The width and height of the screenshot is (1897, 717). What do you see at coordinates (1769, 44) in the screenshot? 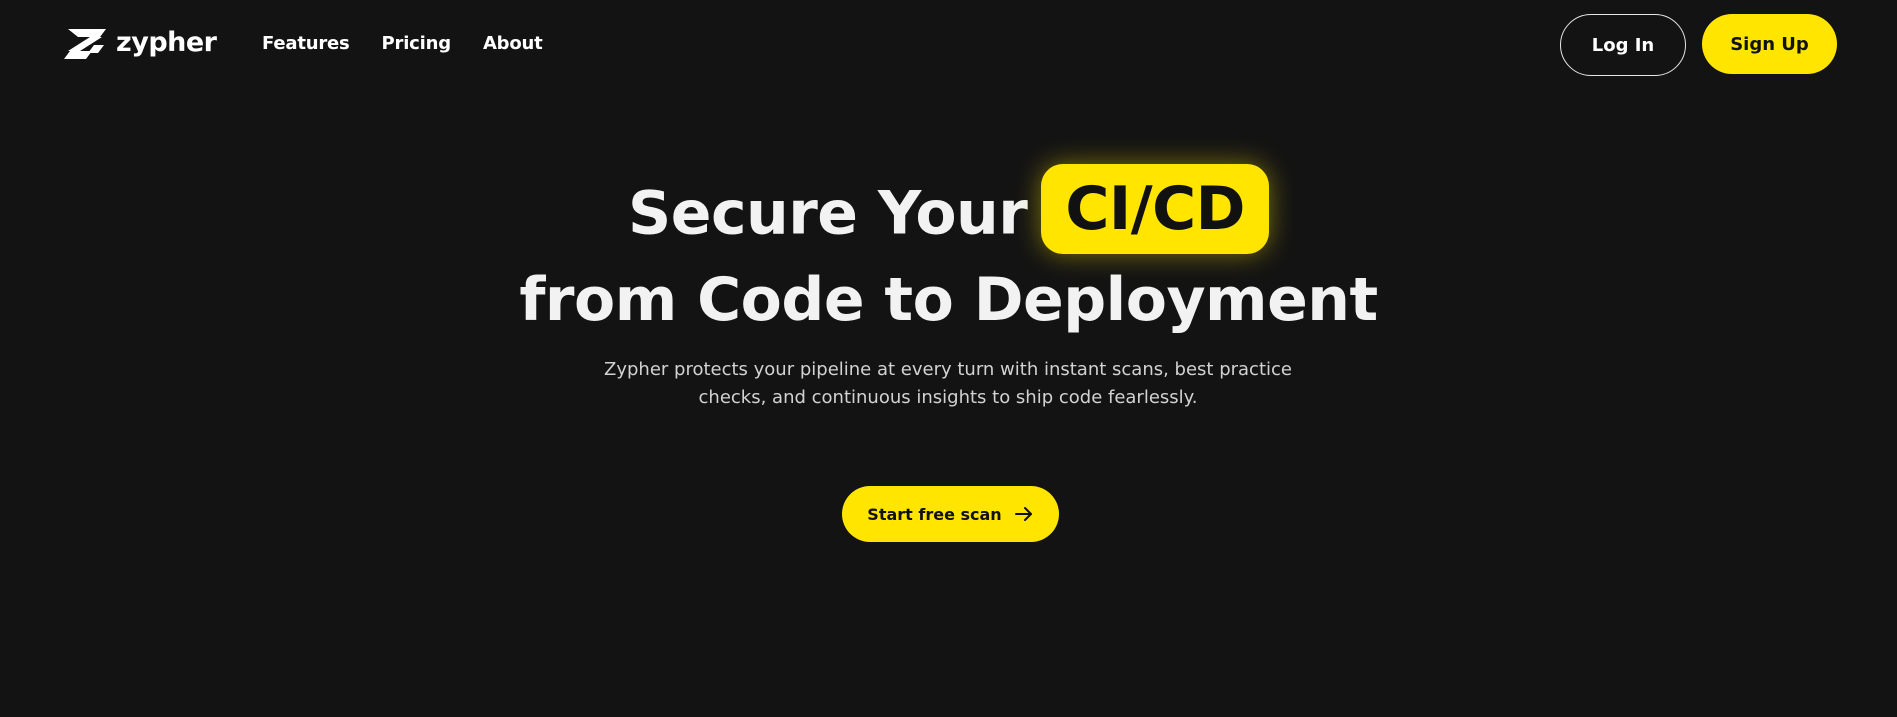
I see `signup-button: Sign Up` at bounding box center [1769, 44].